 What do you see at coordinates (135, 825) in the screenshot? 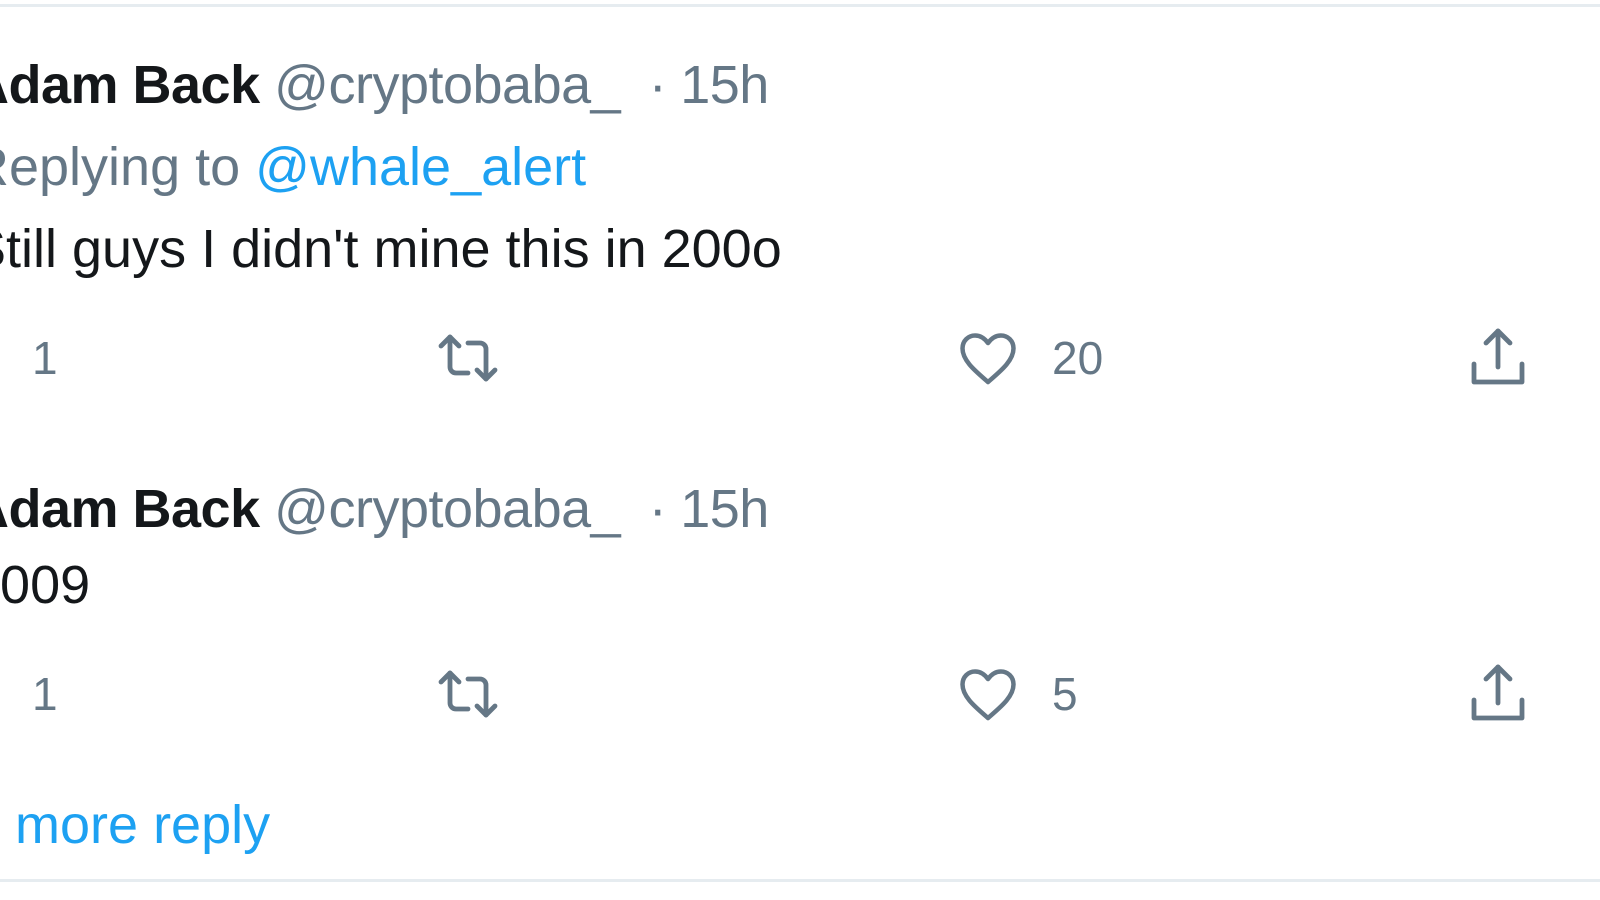
I see `show-more-replies-link: 1 more reply` at bounding box center [135, 825].